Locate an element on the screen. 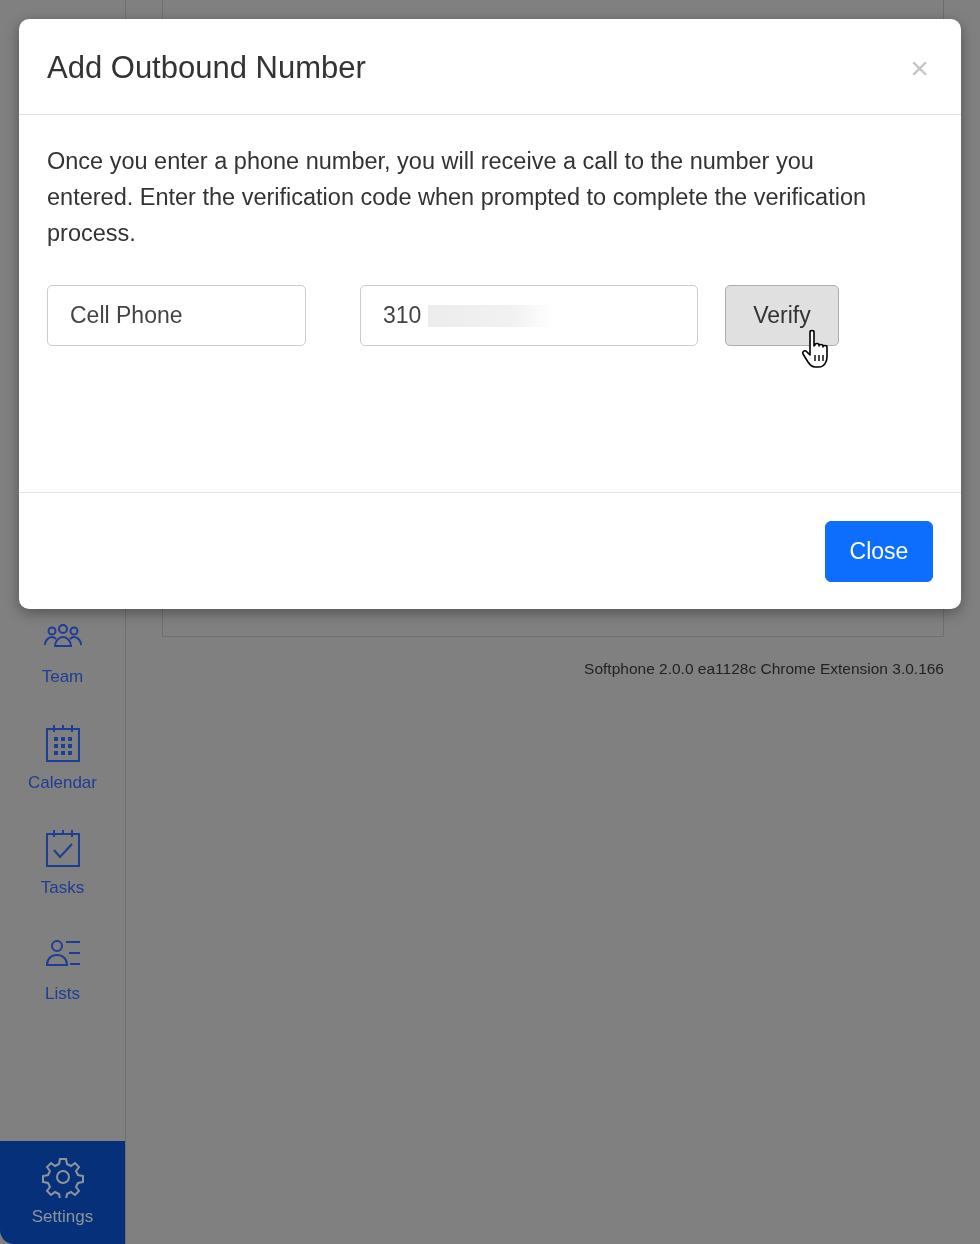 The width and height of the screenshot is (980, 1244). verify-button: Verify is located at coordinates (782, 316).